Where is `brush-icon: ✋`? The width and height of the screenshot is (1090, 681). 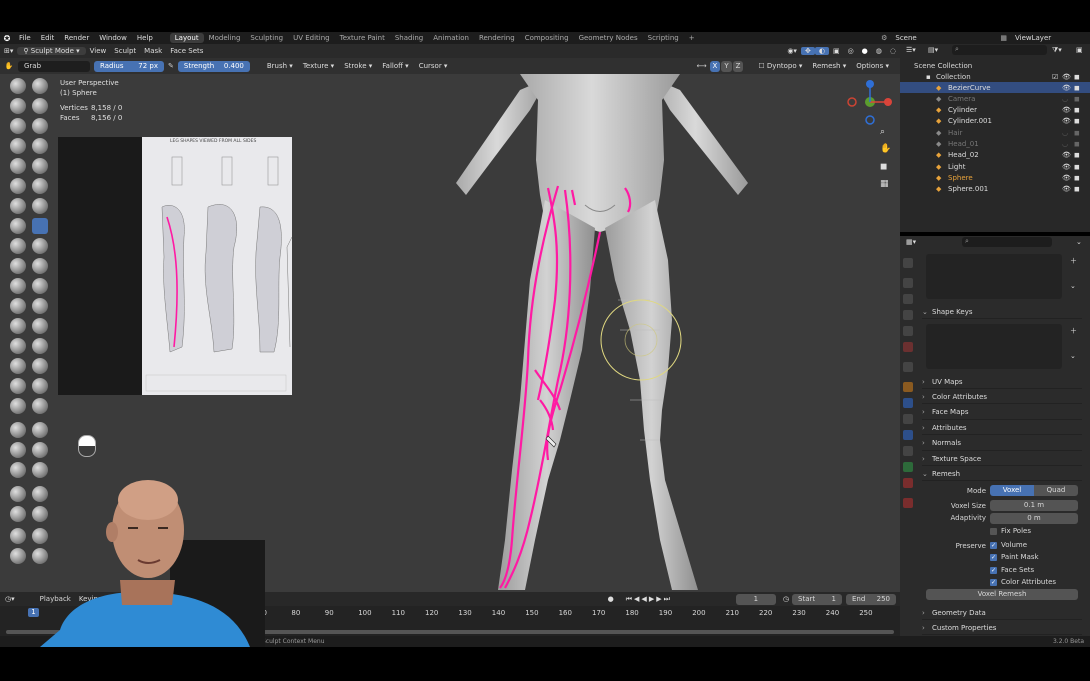
brush-icon: ✋ is located at coordinates (9, 66).